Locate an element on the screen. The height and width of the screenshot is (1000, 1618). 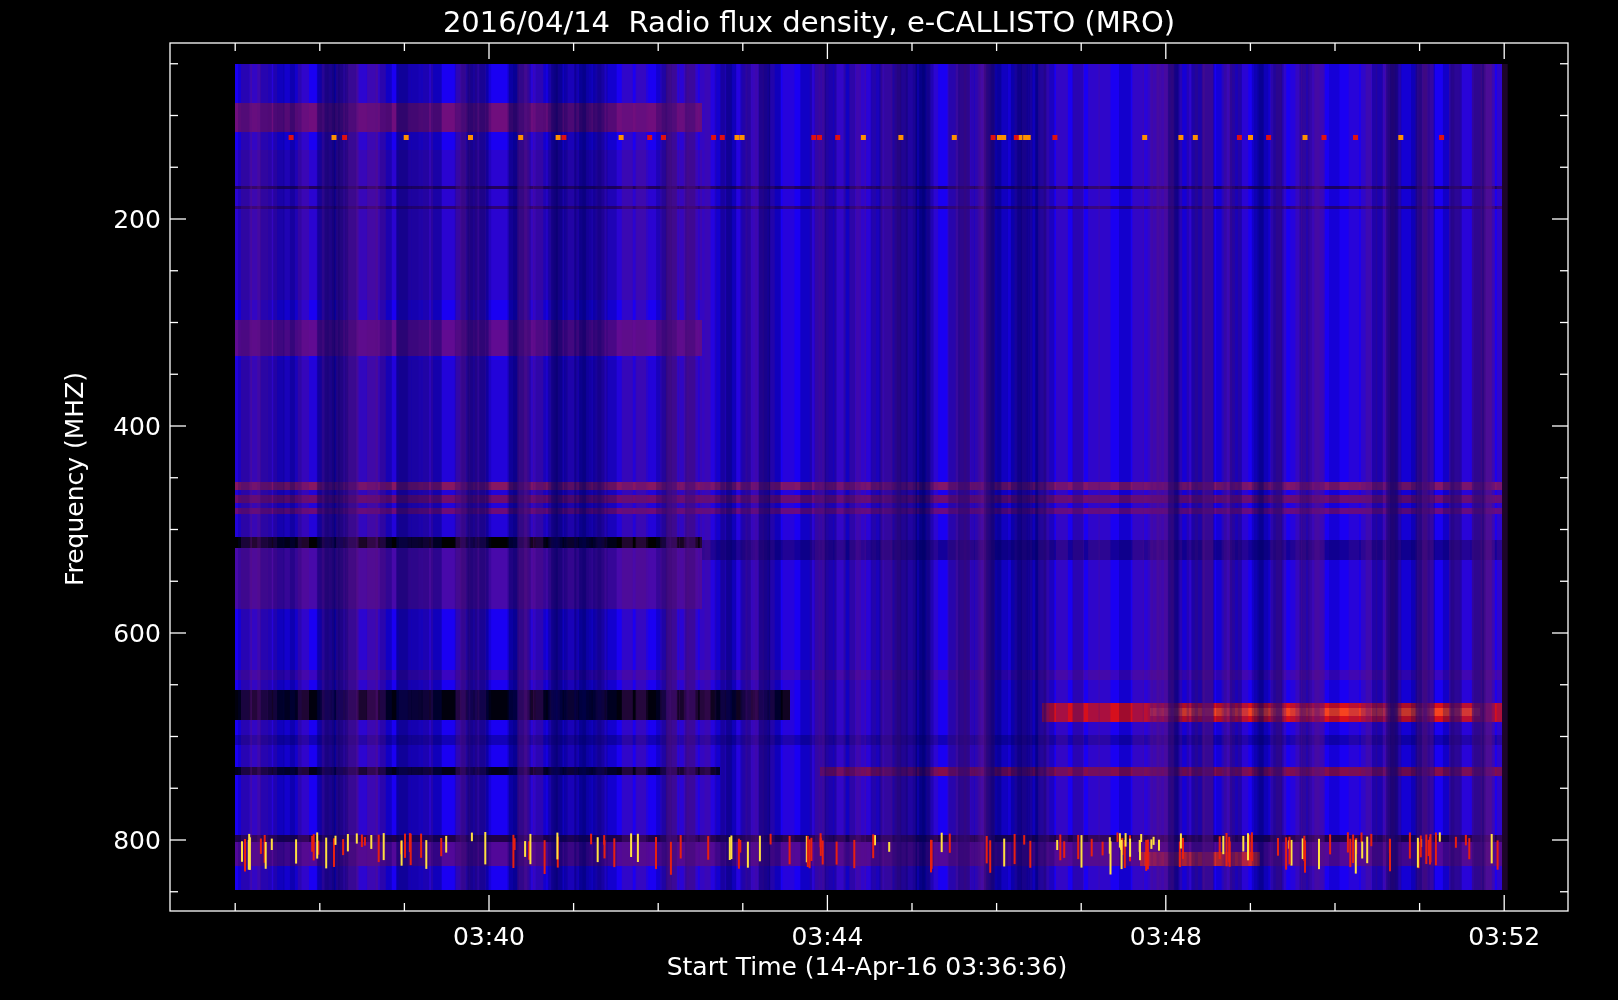
tick-label: 400 is located at coordinates (137, 426).